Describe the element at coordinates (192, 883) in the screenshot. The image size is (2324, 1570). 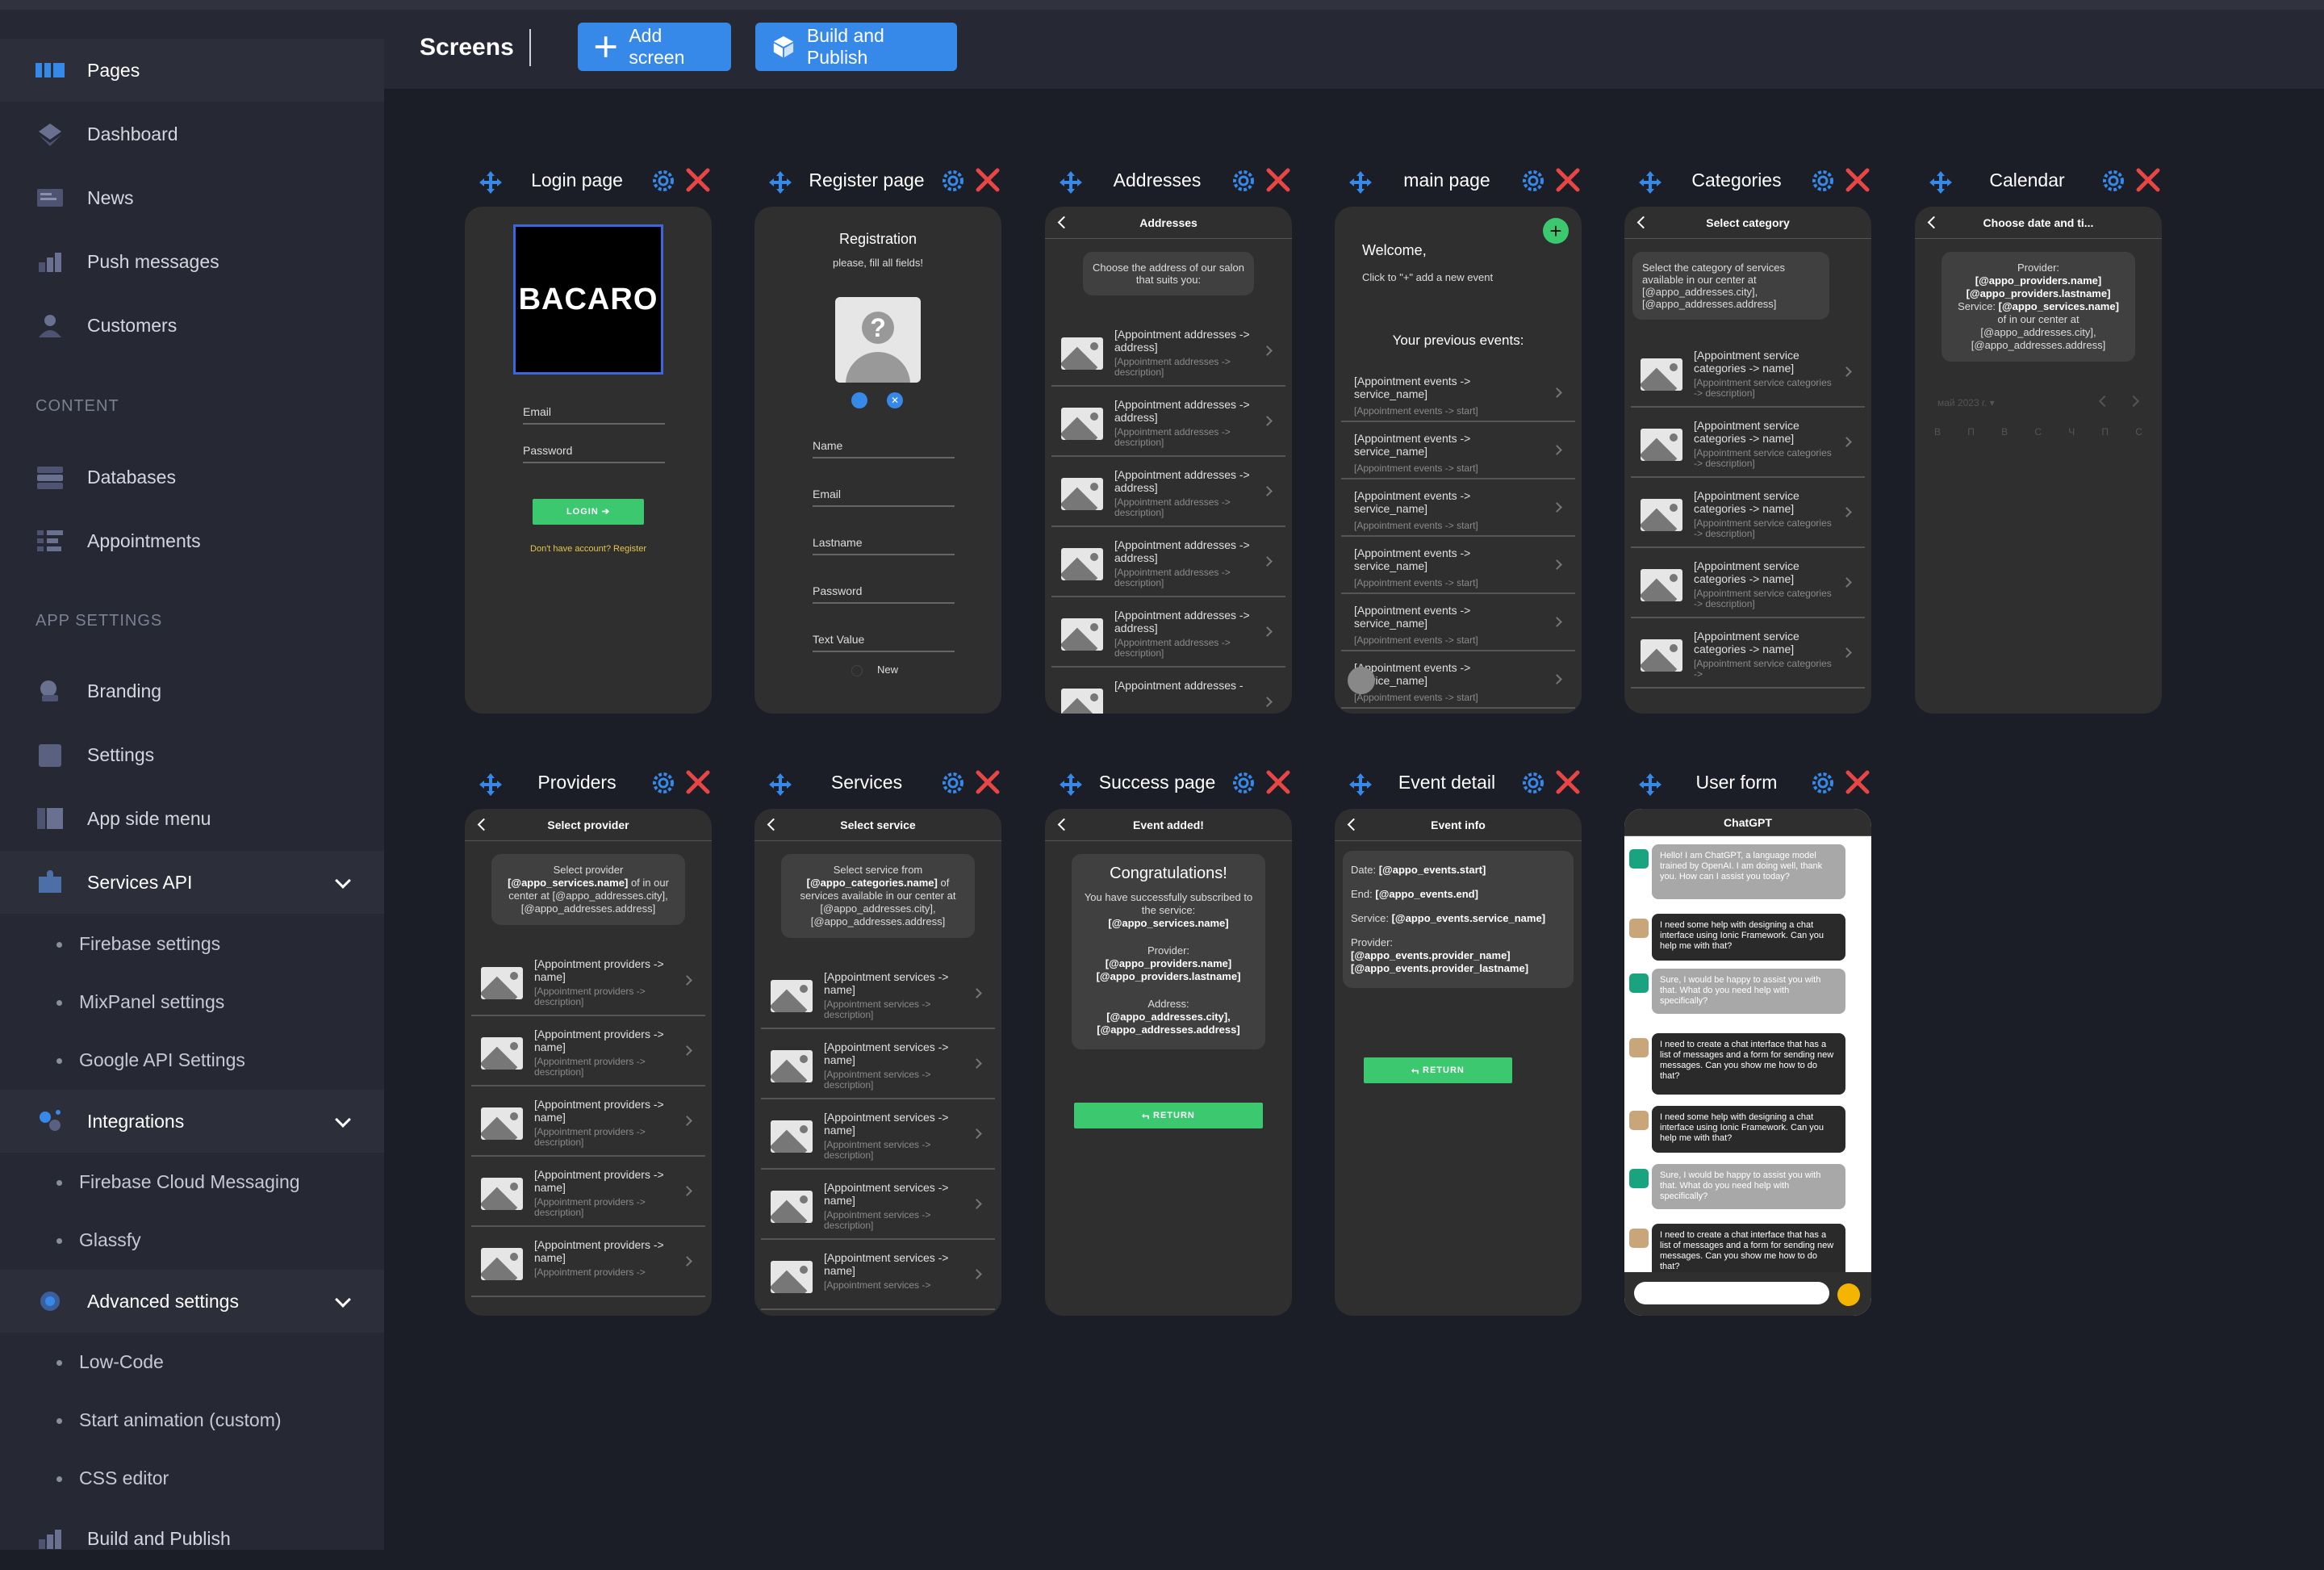
I see `sidebar-item-services-api: Services API` at that location.